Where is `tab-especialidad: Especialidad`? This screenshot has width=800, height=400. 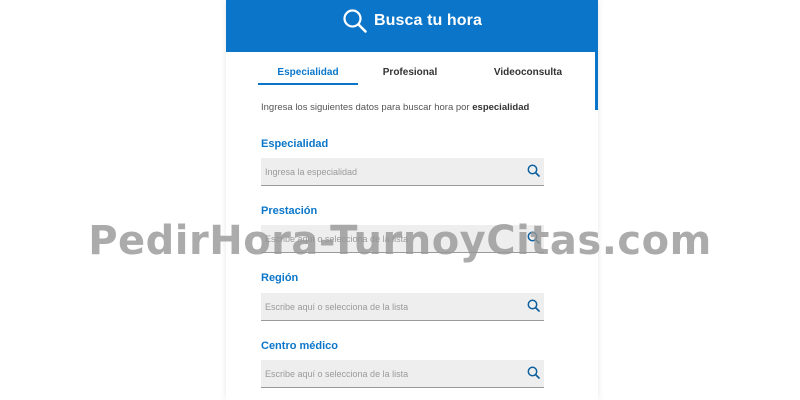
tab-especialidad: Especialidad is located at coordinates (308, 74).